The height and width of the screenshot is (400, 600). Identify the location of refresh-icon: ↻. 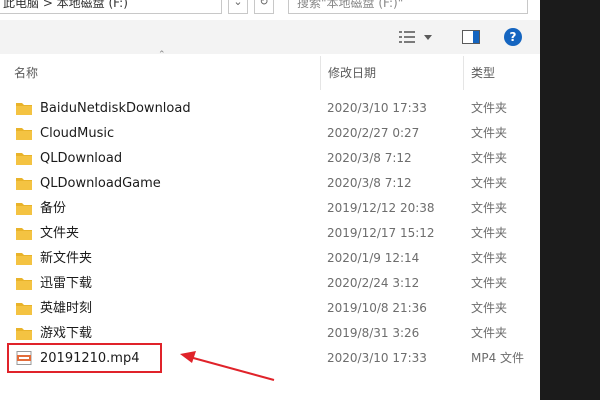
(264, 4).